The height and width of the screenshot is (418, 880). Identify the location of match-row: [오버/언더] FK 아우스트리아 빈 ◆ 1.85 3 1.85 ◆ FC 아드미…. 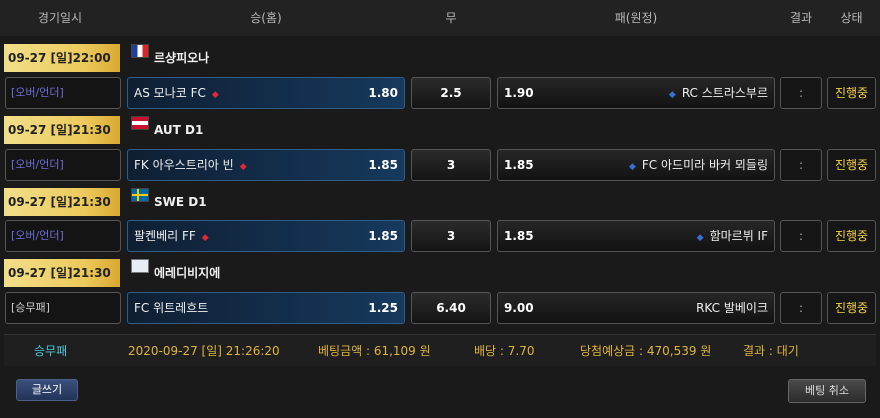
(440, 166).